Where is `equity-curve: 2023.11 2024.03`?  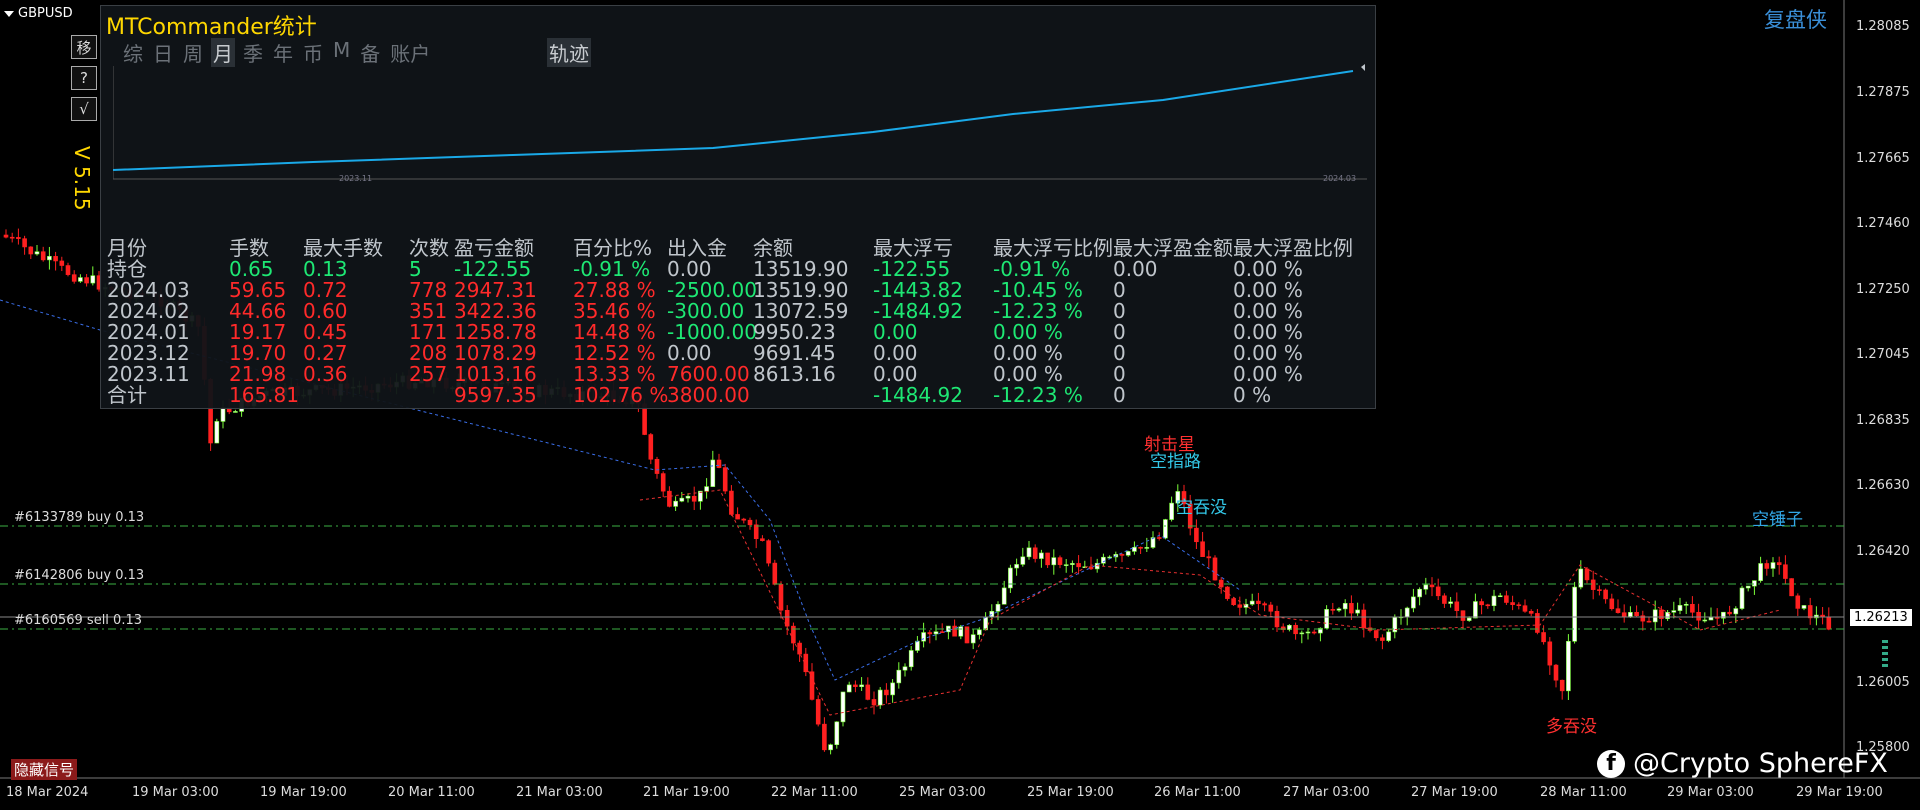 equity-curve: 2023.11 2024.03 is located at coordinates (740, 123).